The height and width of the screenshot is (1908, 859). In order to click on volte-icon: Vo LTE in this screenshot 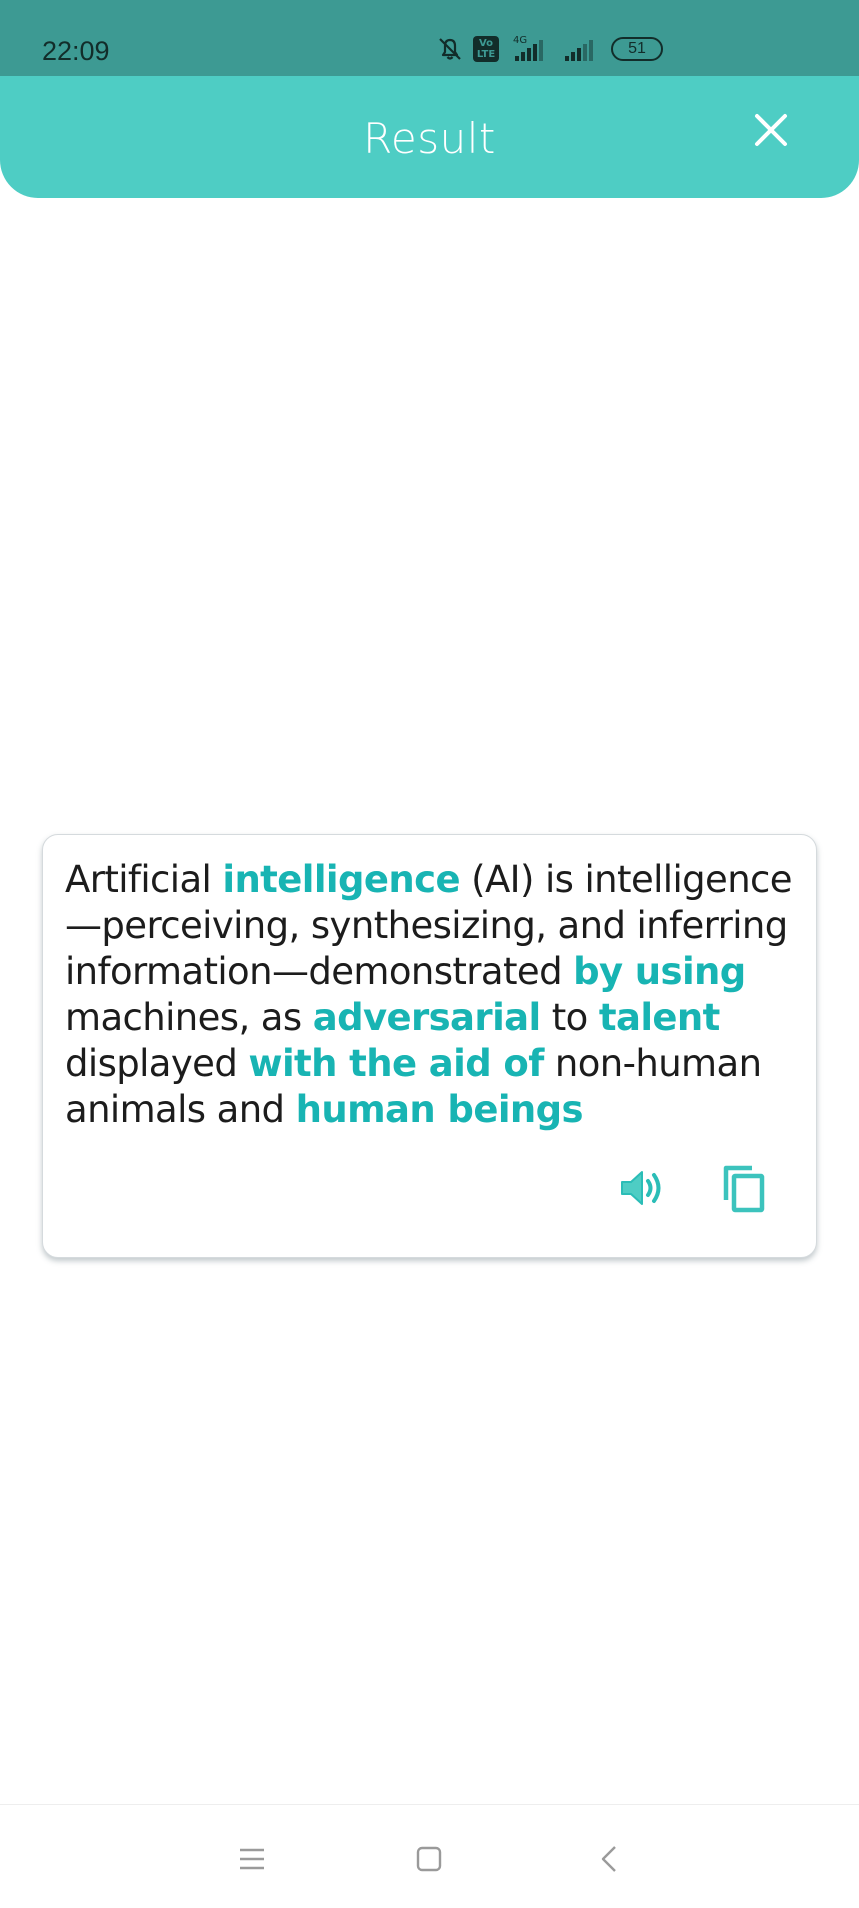, I will do `click(486, 49)`.